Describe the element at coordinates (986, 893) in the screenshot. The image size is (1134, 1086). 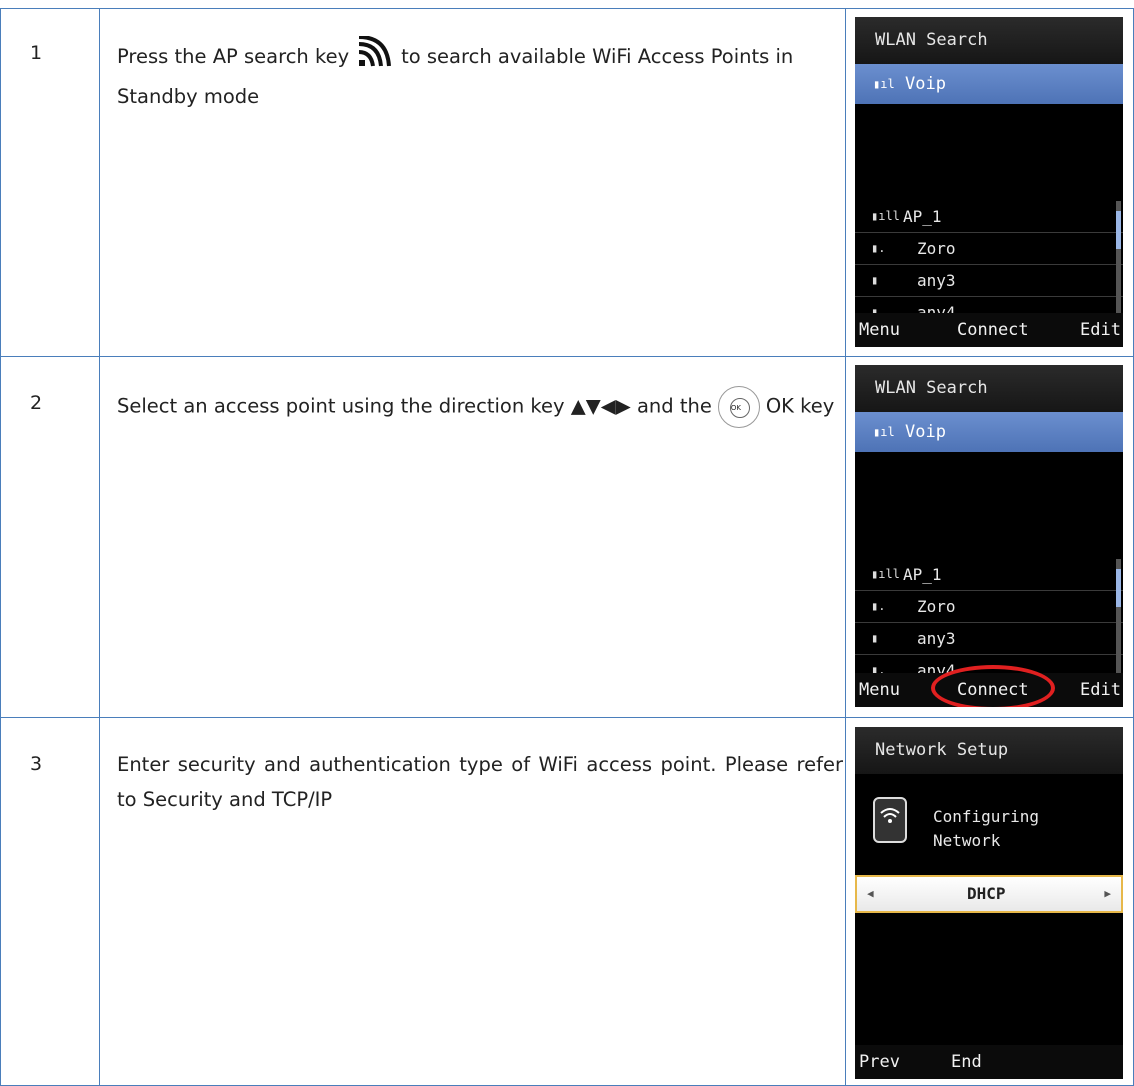
I see `ip-mode-value: DHCP` at that location.